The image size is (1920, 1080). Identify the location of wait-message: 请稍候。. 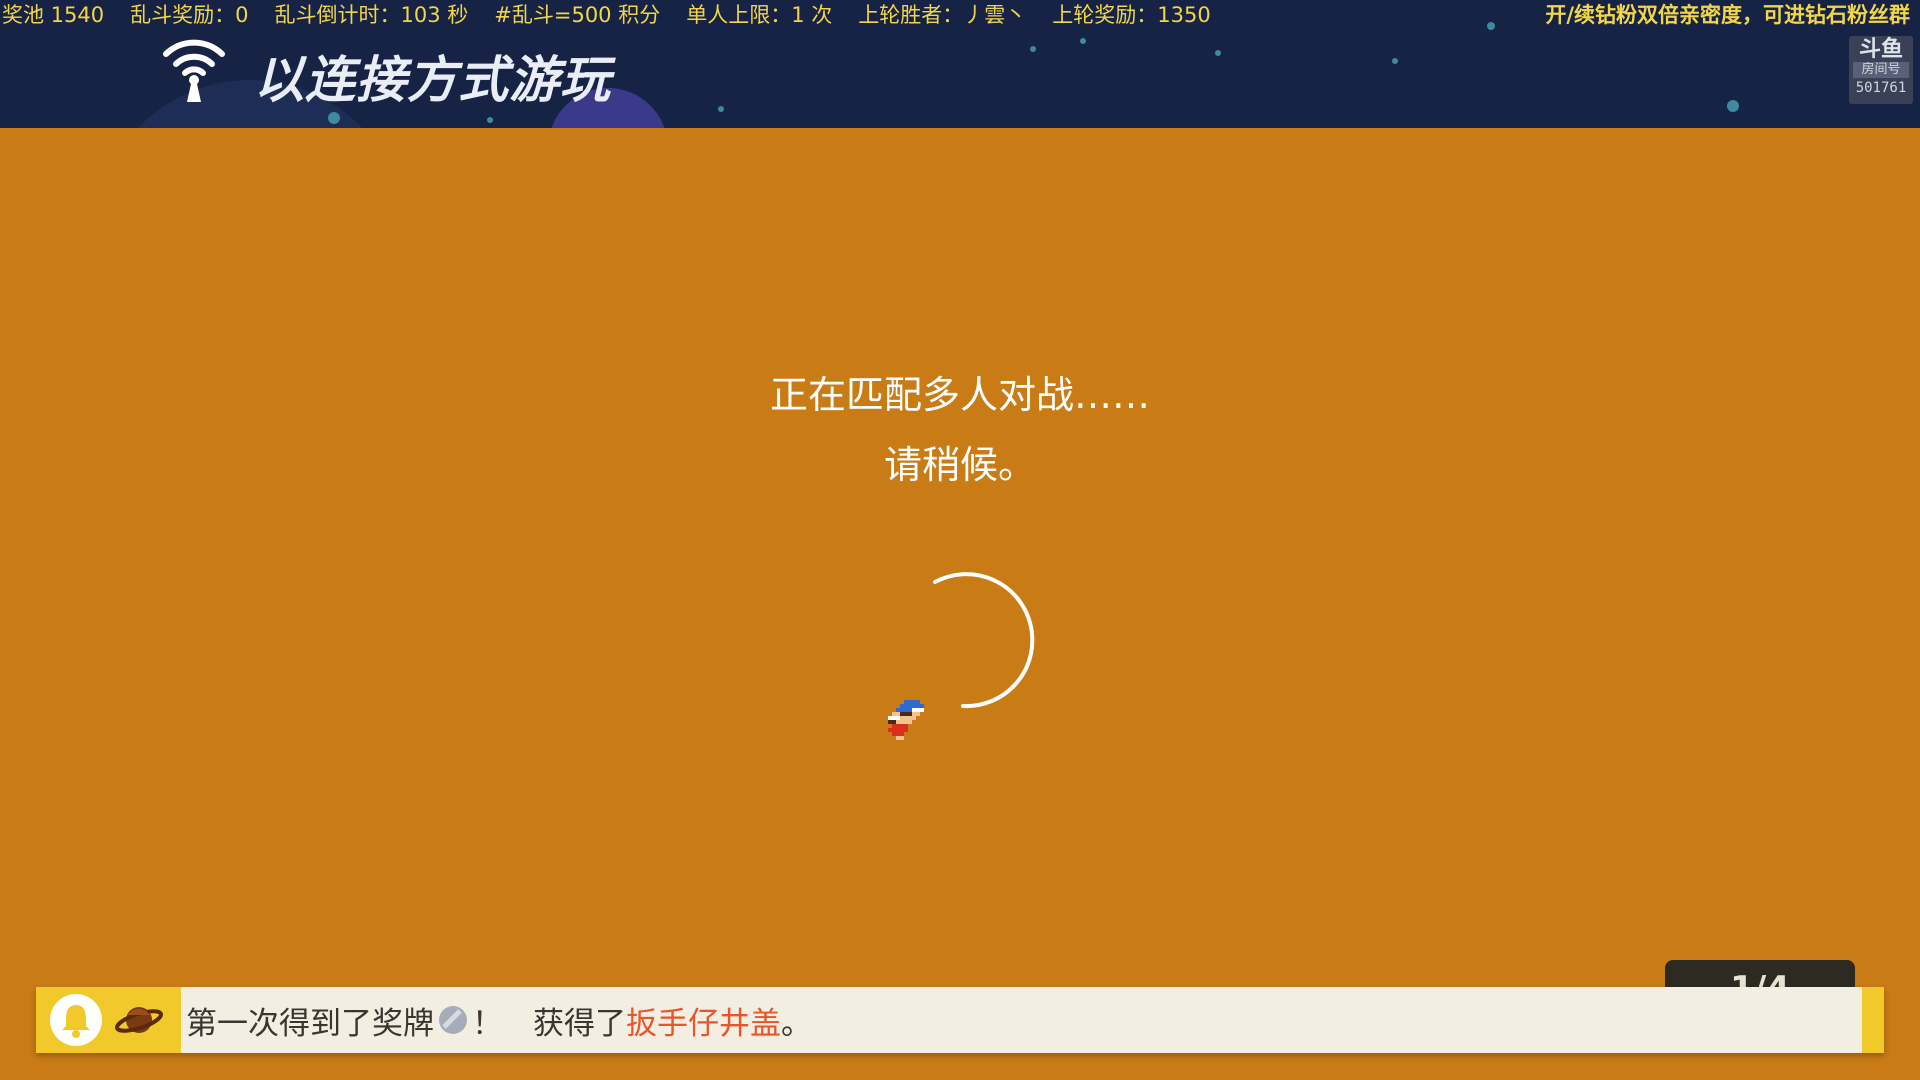
(959, 465).